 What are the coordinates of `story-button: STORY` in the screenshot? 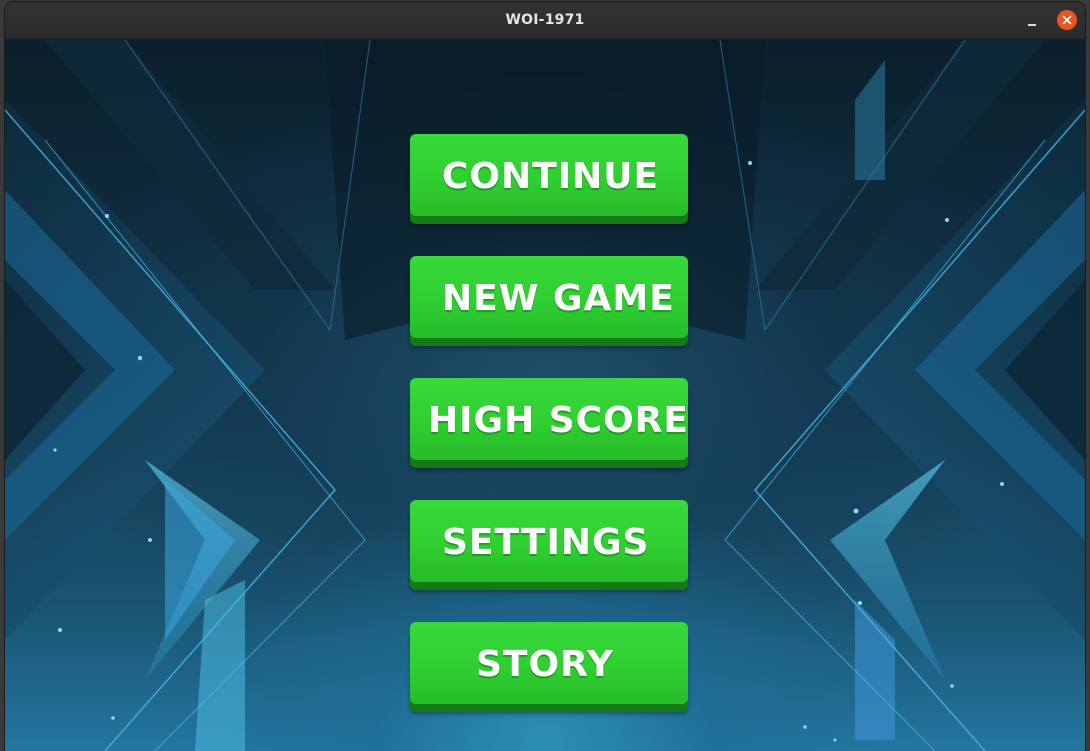 It's located at (549, 663).